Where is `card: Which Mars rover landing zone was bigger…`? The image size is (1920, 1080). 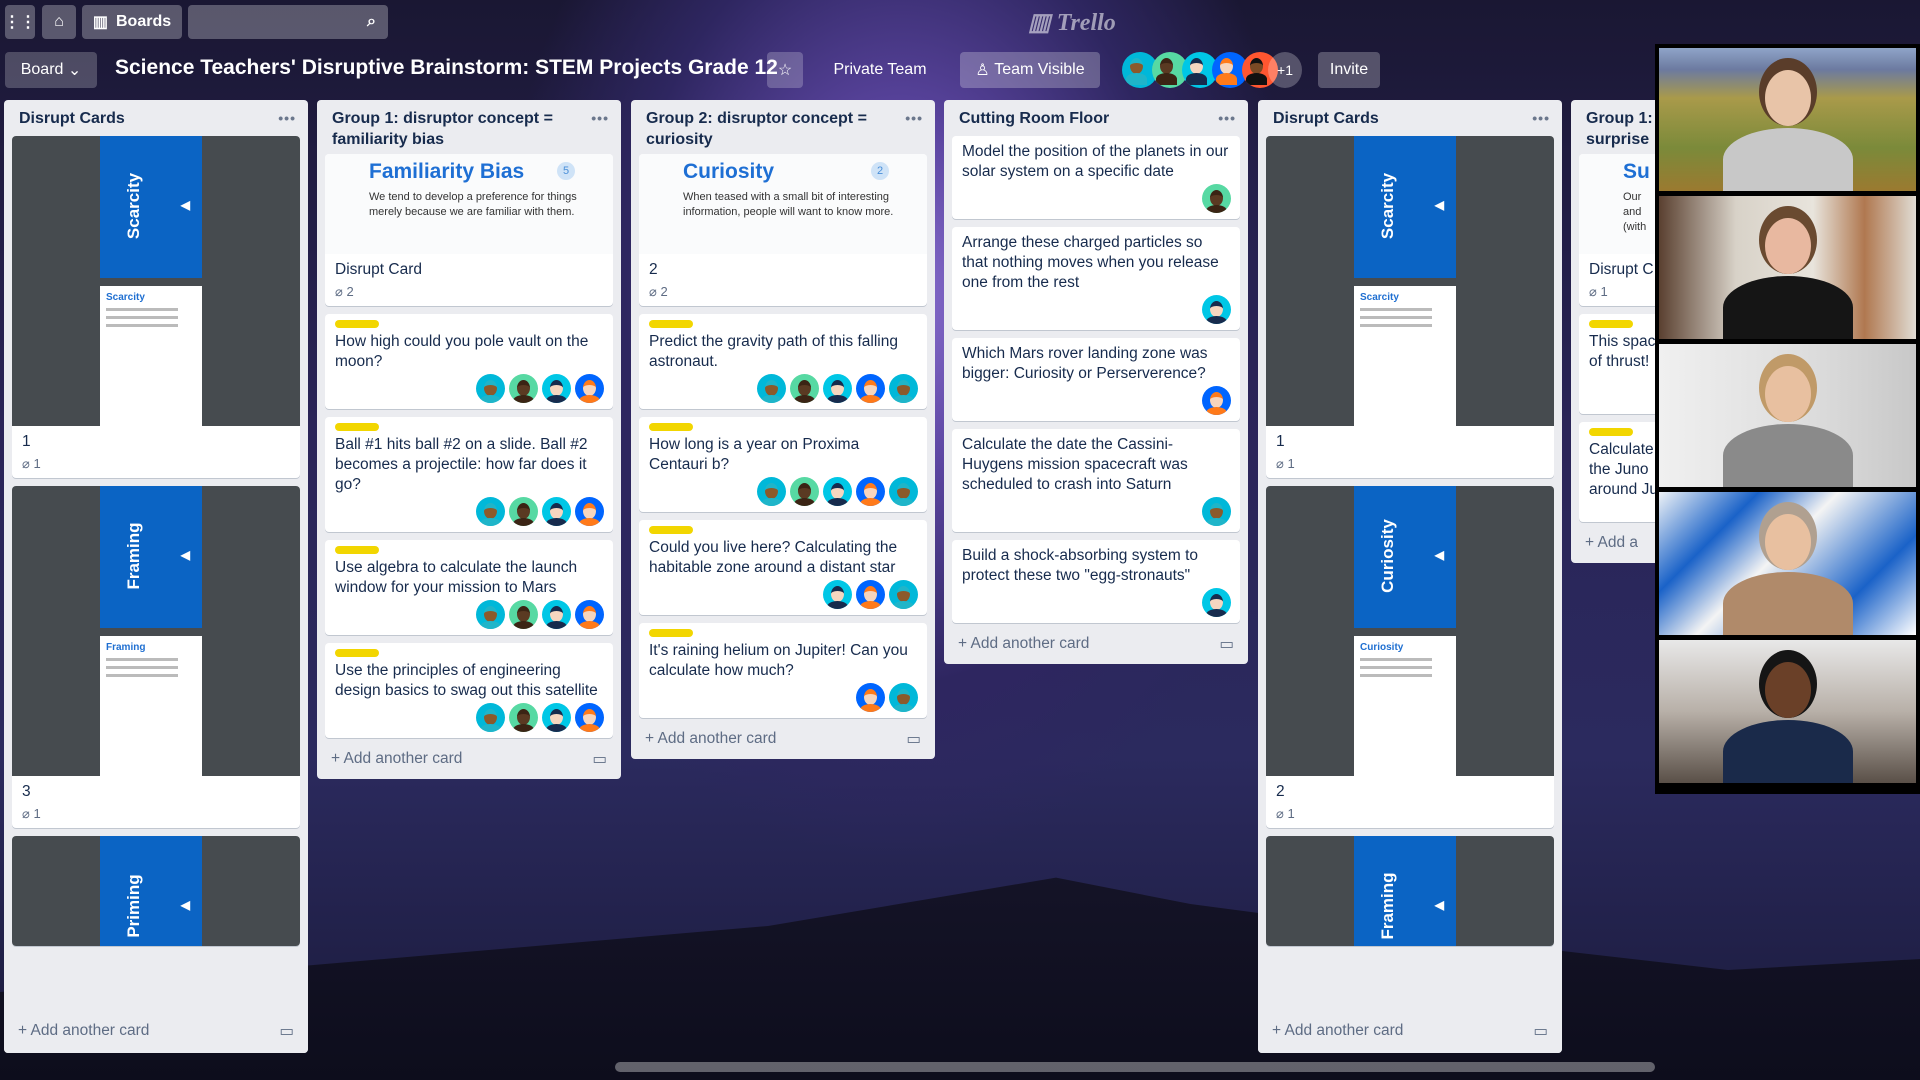
card: Which Mars rover landing zone was bigger… is located at coordinates (1096, 379).